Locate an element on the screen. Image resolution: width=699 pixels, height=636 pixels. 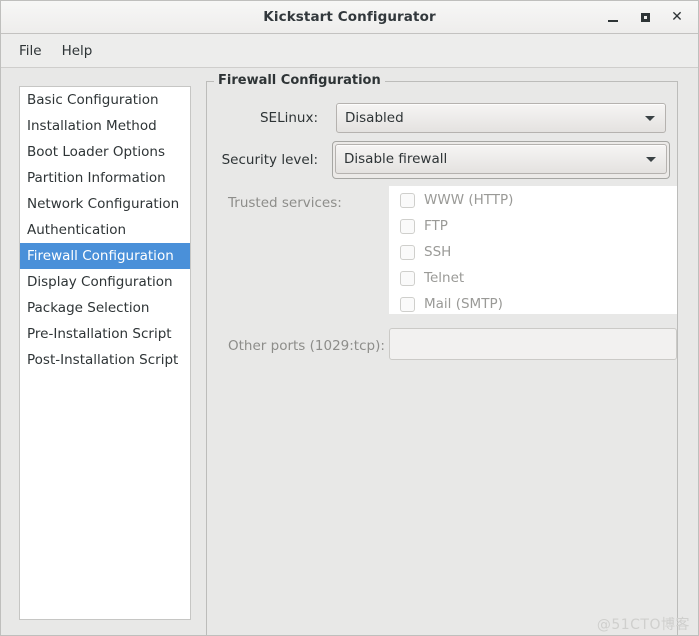
security-level-focus-ring: Disable firewall is located at coordinates (501, 160).